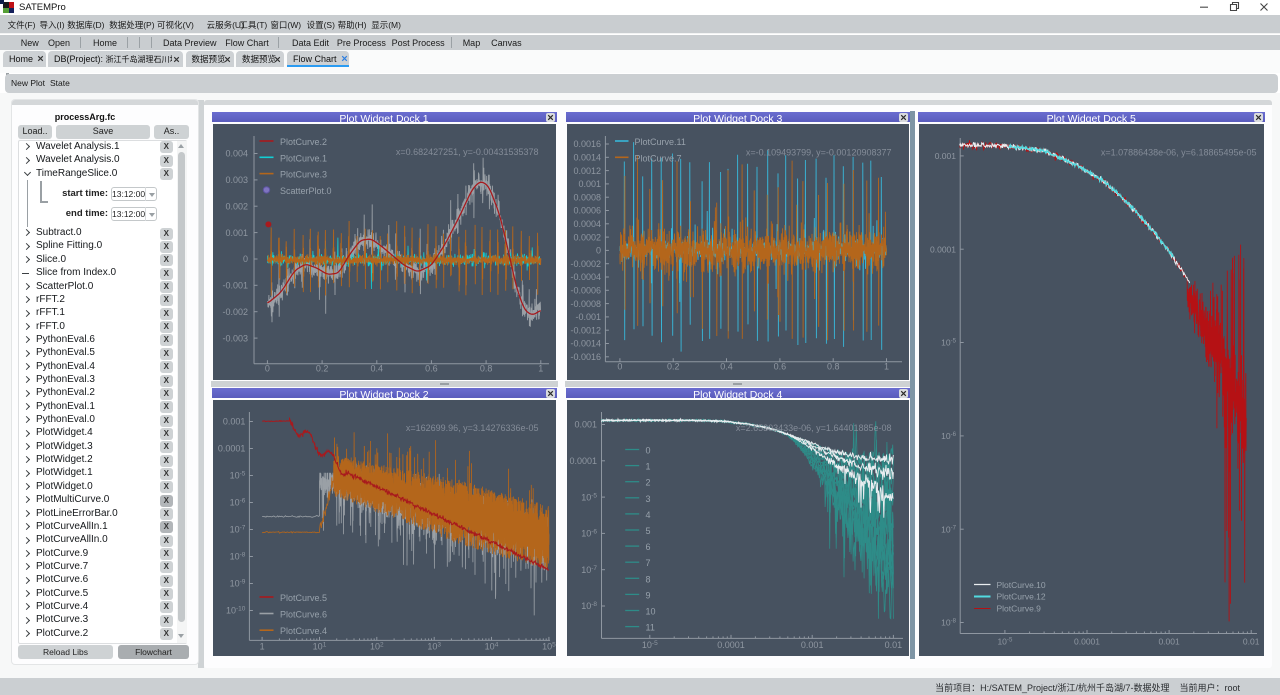 The image size is (1280, 695). Describe the element at coordinates (585, 303) in the screenshot. I see `svg-text: -0.0008` at that location.